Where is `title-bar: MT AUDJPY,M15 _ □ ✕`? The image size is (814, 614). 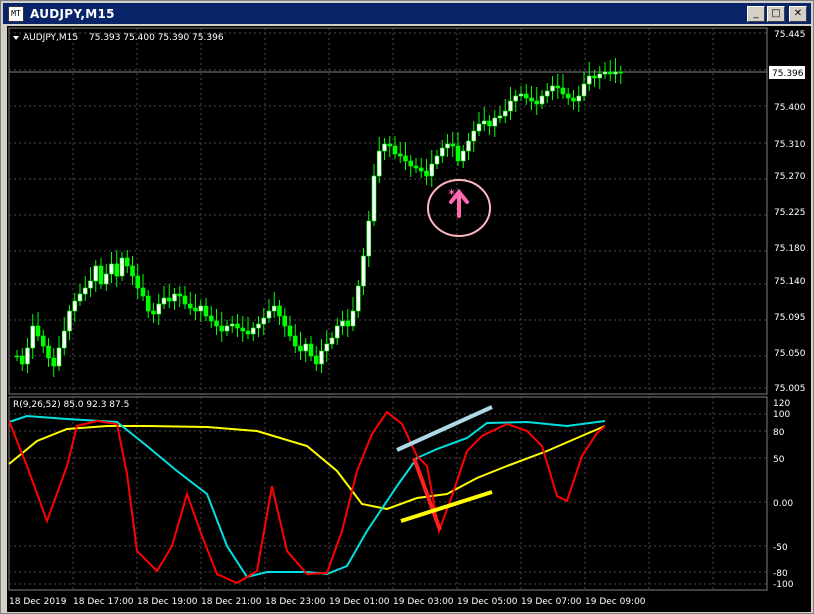
title-bar: MT AUDJPY,M15 _ □ ✕ is located at coordinates (407, 13).